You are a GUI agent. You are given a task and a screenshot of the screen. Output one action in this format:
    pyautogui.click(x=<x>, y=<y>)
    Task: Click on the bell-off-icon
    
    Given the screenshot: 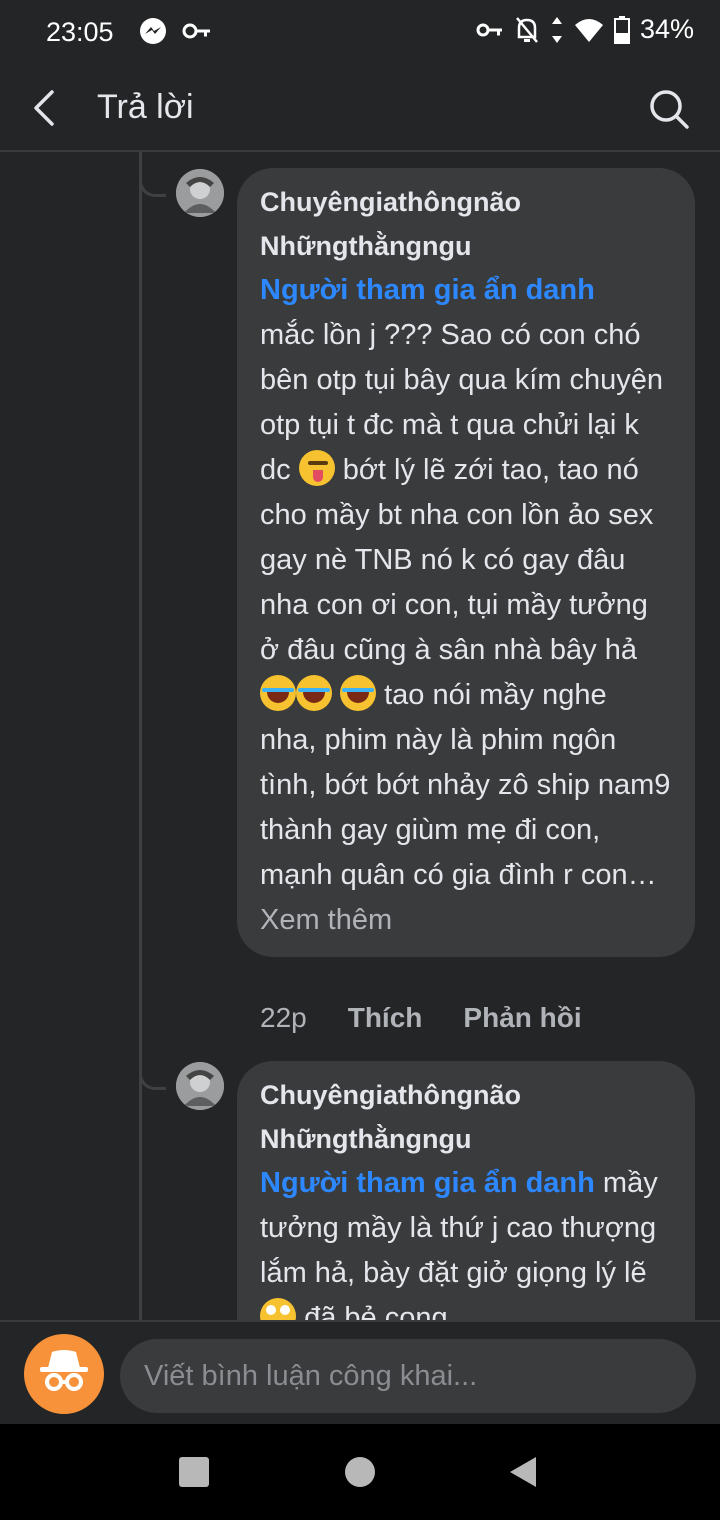 What is the action you would take?
    pyautogui.click(x=526, y=29)
    